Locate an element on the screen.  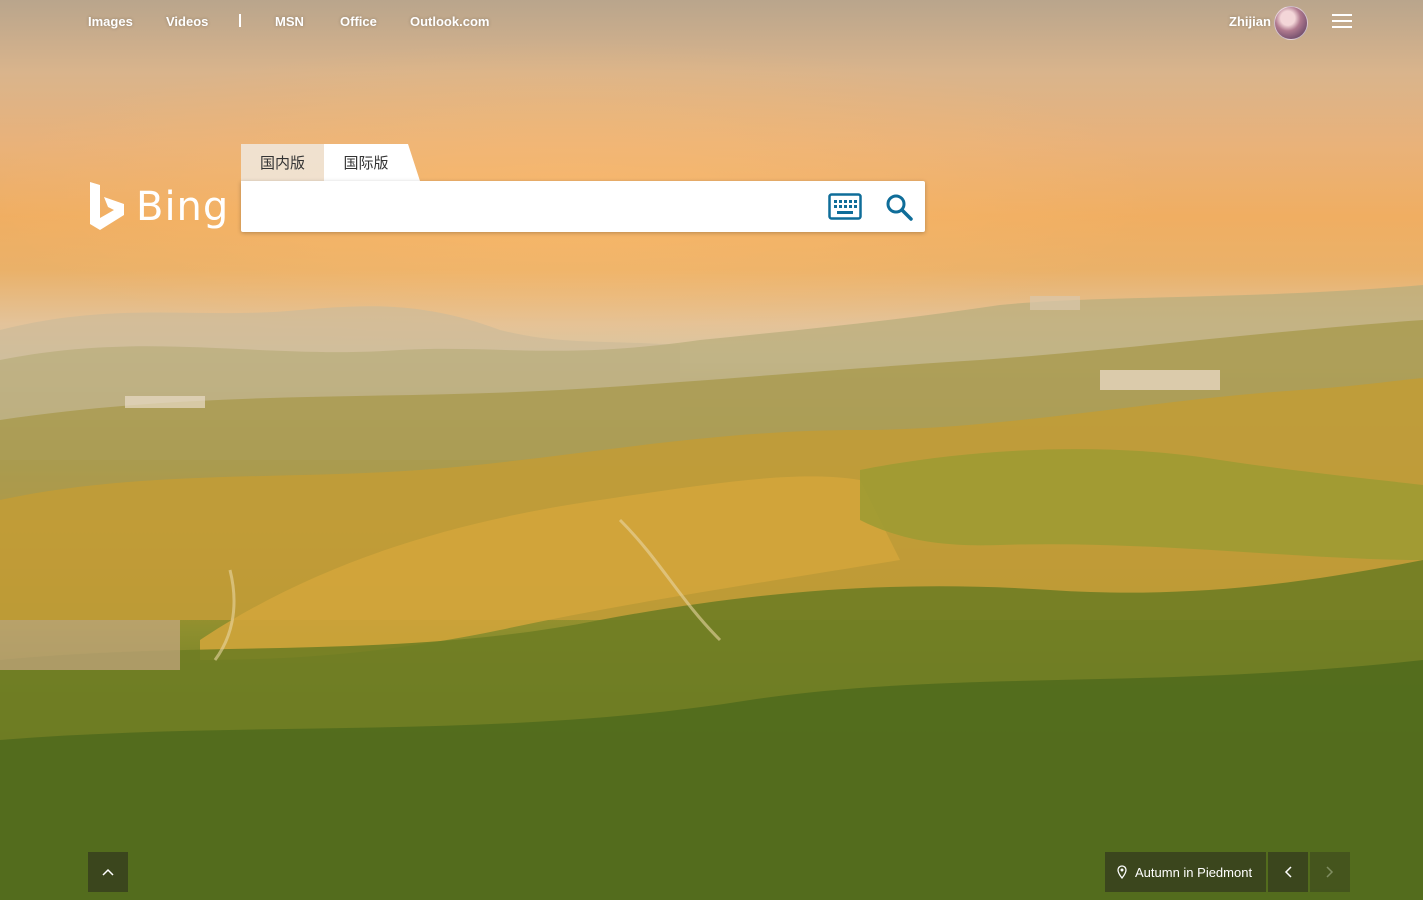
bing-logo-icon is located at coordinates (107, 206).